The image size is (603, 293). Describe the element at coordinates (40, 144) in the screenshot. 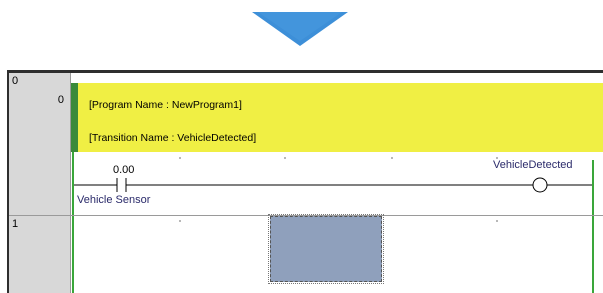

I see `rung-number-cell: 0 0` at that location.